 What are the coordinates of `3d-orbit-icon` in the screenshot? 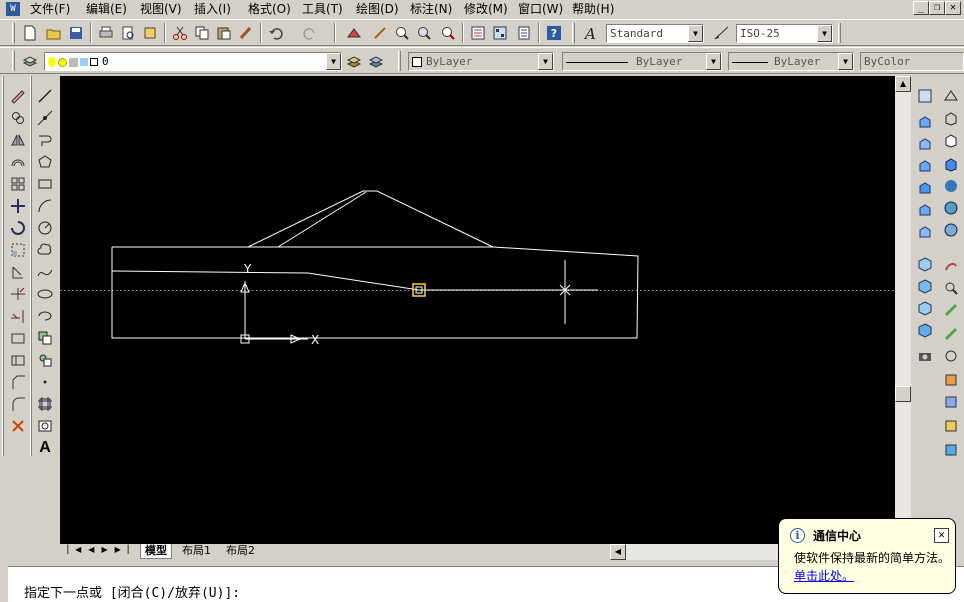 It's located at (951, 266).